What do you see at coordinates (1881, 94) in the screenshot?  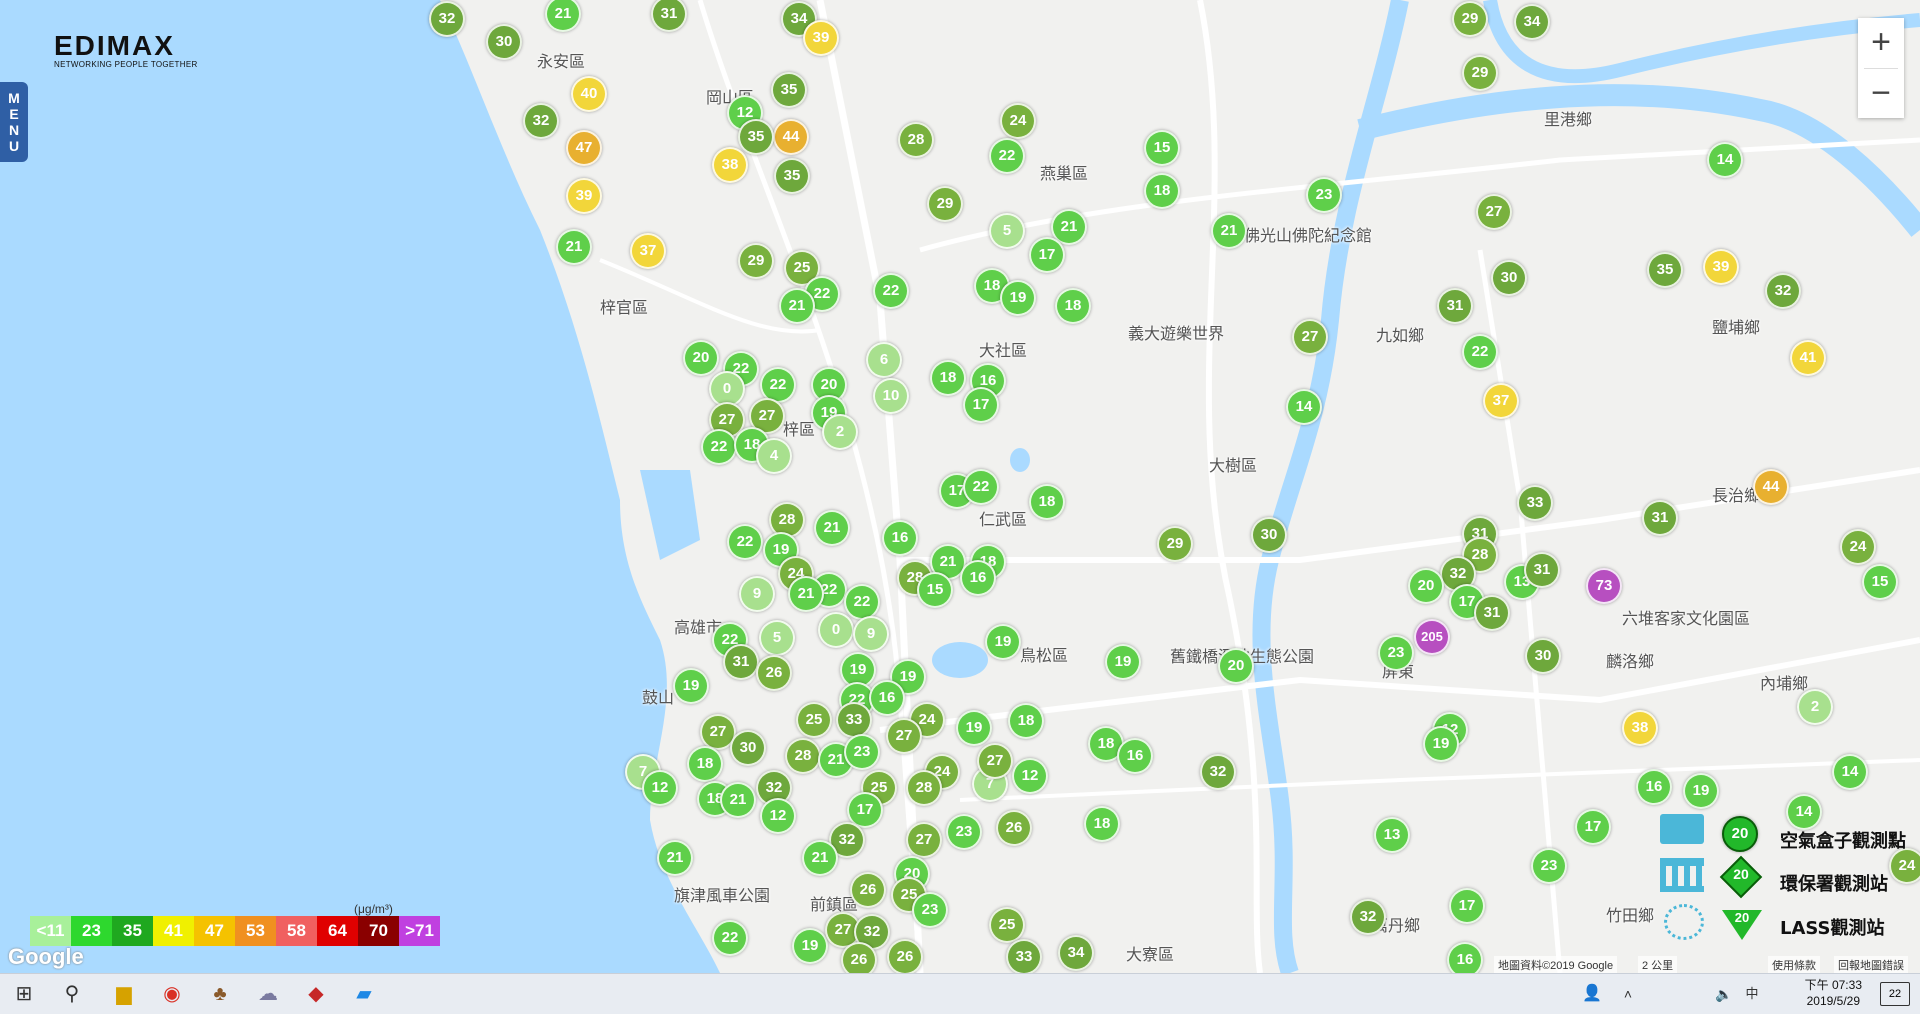 I see `zoom-out-button: −` at bounding box center [1881, 94].